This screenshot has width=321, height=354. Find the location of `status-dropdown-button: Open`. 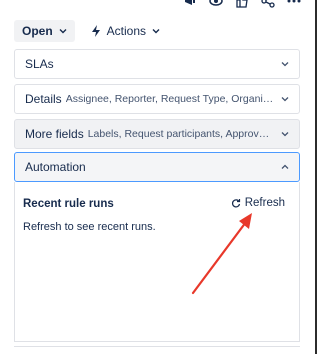

status-dropdown-button: Open is located at coordinates (44, 31).